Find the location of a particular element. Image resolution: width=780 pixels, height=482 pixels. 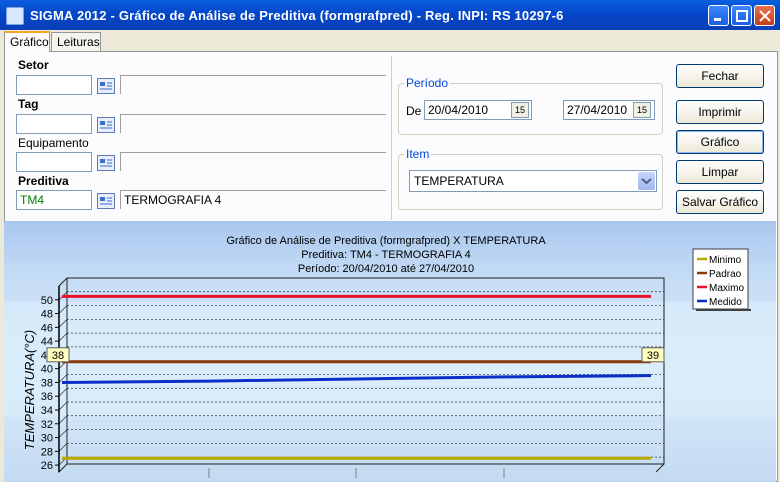

maximize-icon is located at coordinates (742, 16).